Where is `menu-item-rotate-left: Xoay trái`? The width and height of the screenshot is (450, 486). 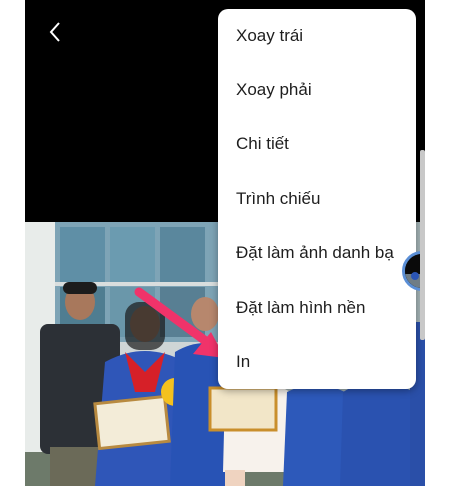 menu-item-rotate-left: Xoay trái is located at coordinates (317, 36).